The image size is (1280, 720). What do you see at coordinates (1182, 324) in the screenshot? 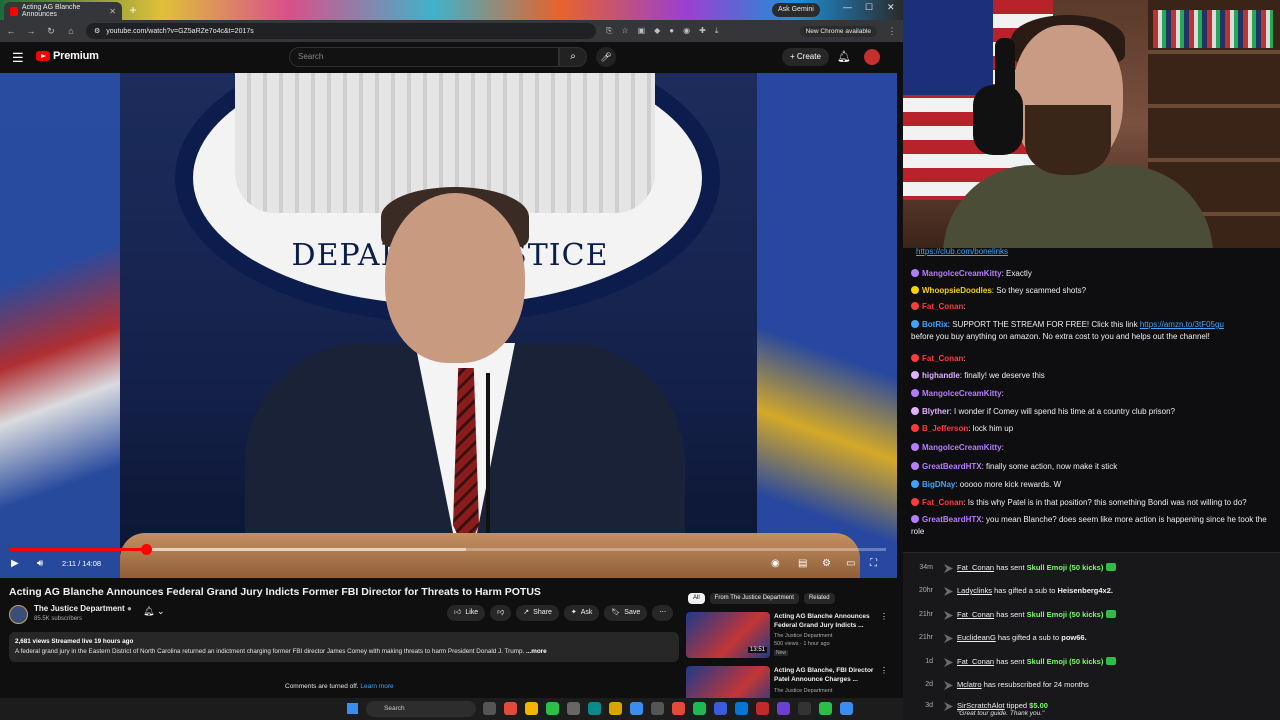
I see `chat-link: https://amzn.to/3tF05gu` at bounding box center [1182, 324].